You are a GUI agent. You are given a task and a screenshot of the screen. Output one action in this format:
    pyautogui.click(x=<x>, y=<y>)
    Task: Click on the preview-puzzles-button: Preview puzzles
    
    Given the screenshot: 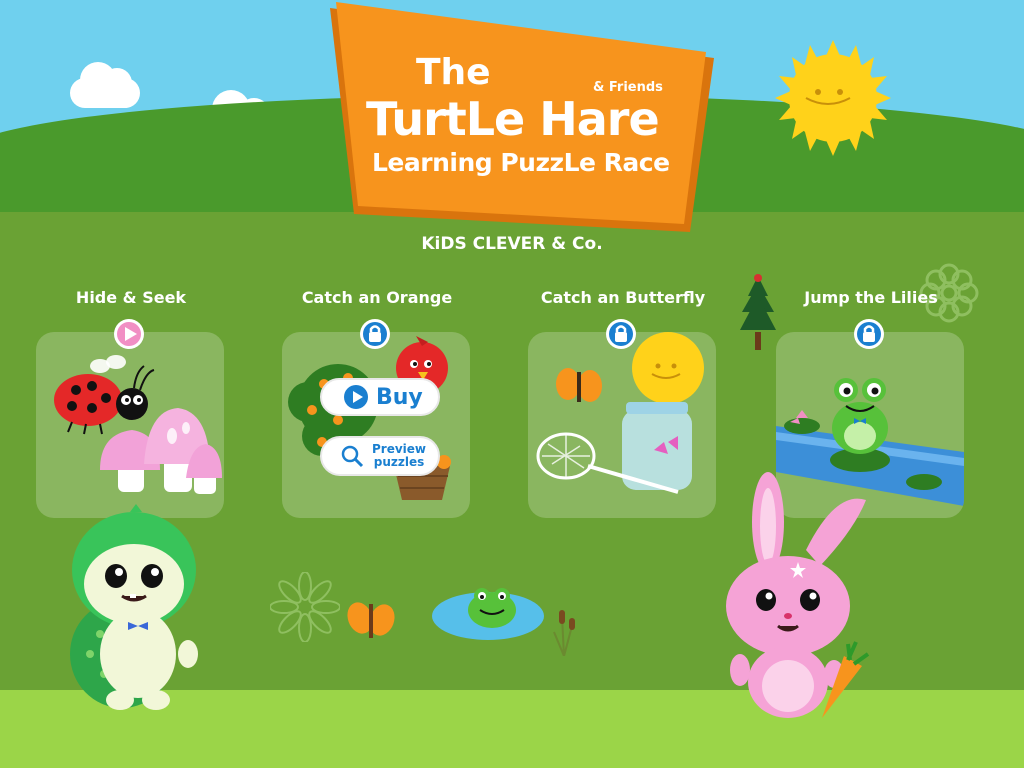 What is the action you would take?
    pyautogui.click(x=380, y=456)
    